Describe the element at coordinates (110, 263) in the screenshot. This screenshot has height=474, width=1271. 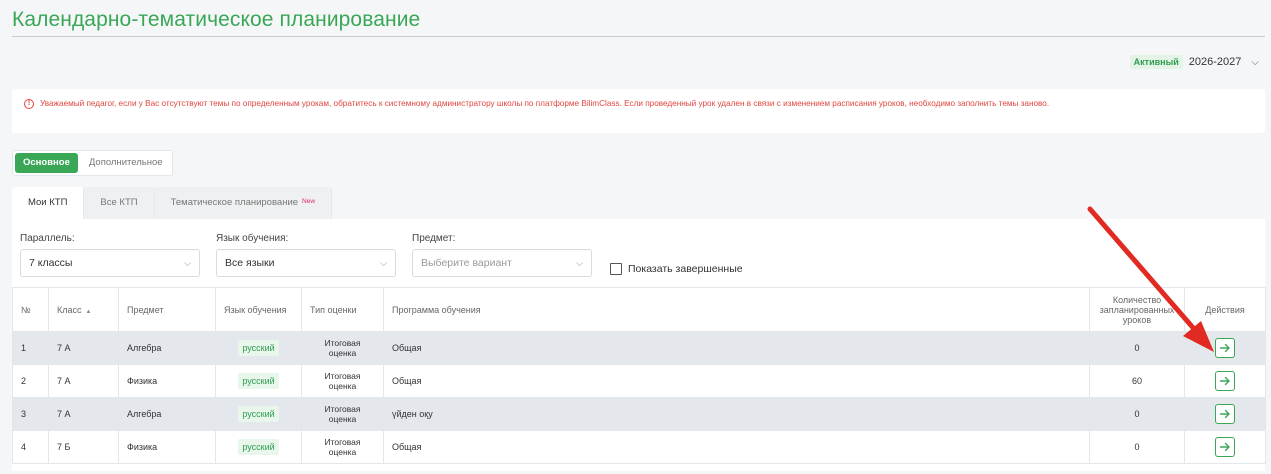
I see `parallel-select: 7 классы ⌵` at that location.